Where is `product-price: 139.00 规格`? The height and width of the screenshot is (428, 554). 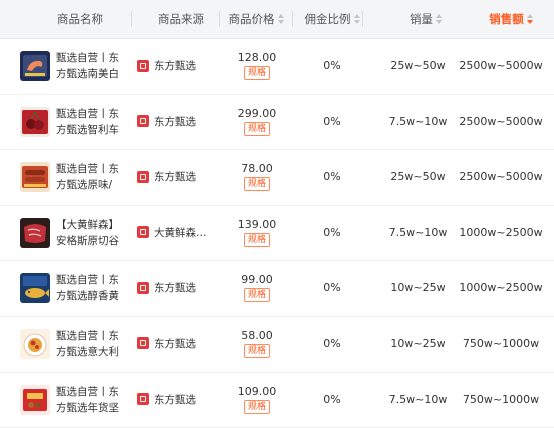 product-price: 139.00 规格 is located at coordinates (257, 232).